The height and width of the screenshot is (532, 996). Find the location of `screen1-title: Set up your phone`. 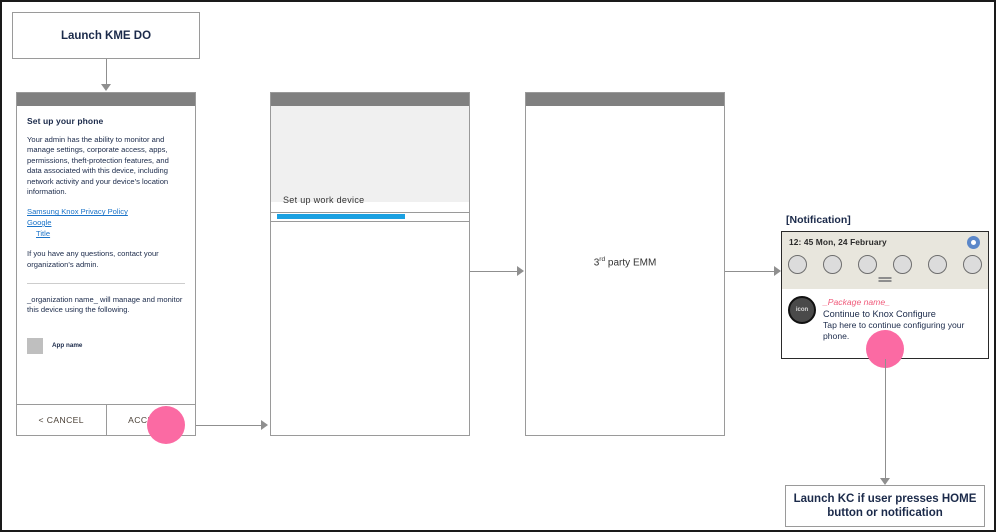

screen1-title: Set up your phone is located at coordinates (65, 121).